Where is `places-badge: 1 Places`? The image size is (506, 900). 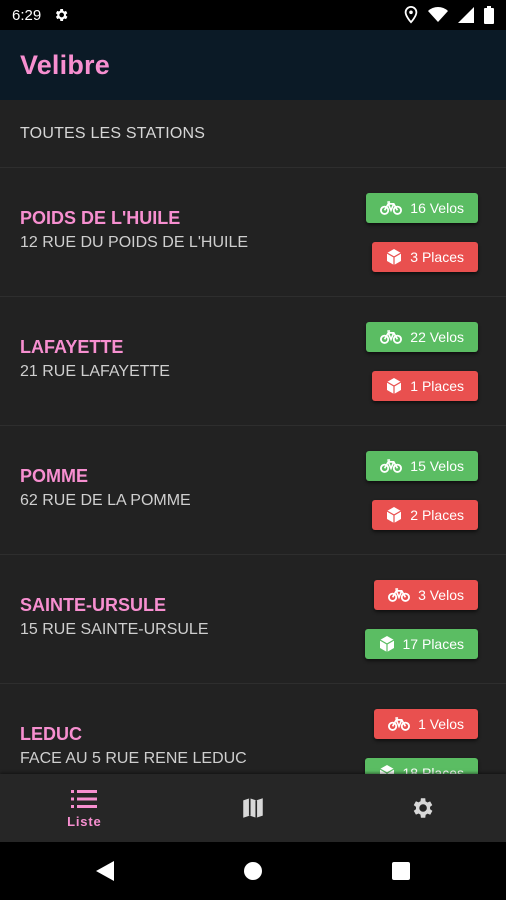
places-badge: 1 Places is located at coordinates (425, 386).